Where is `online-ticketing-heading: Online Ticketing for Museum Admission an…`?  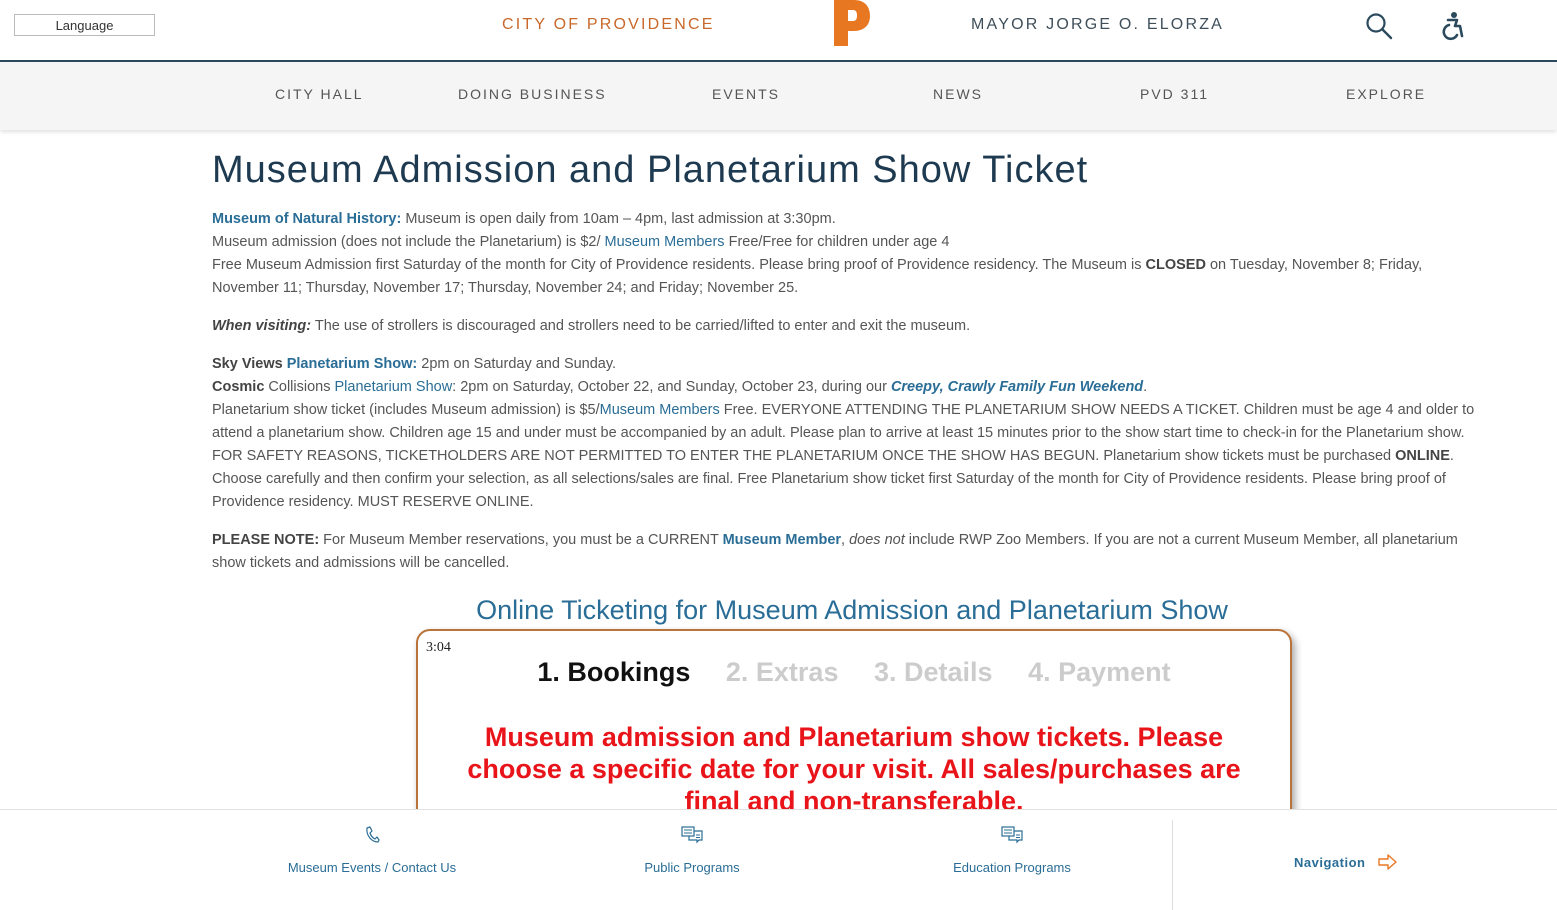
online-ticketing-heading: Online Ticketing for Museum Admission an… is located at coordinates (852, 610).